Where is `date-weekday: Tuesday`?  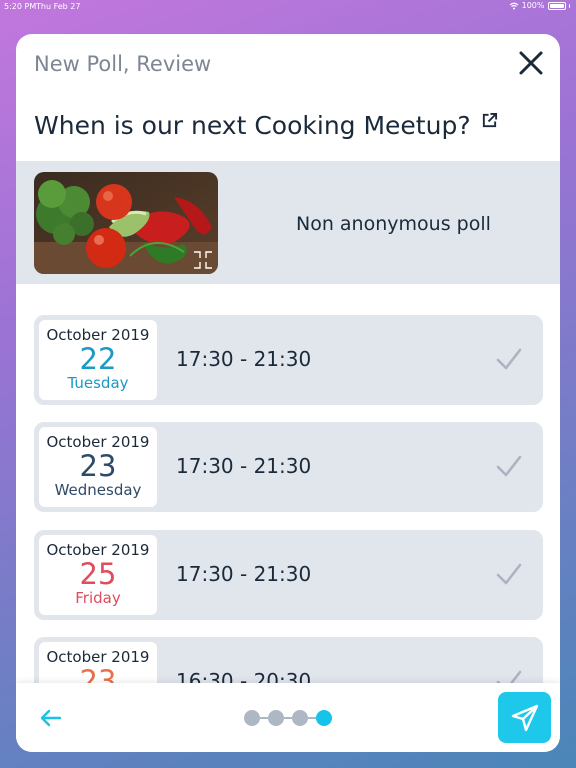 date-weekday: Tuesday is located at coordinates (98, 383).